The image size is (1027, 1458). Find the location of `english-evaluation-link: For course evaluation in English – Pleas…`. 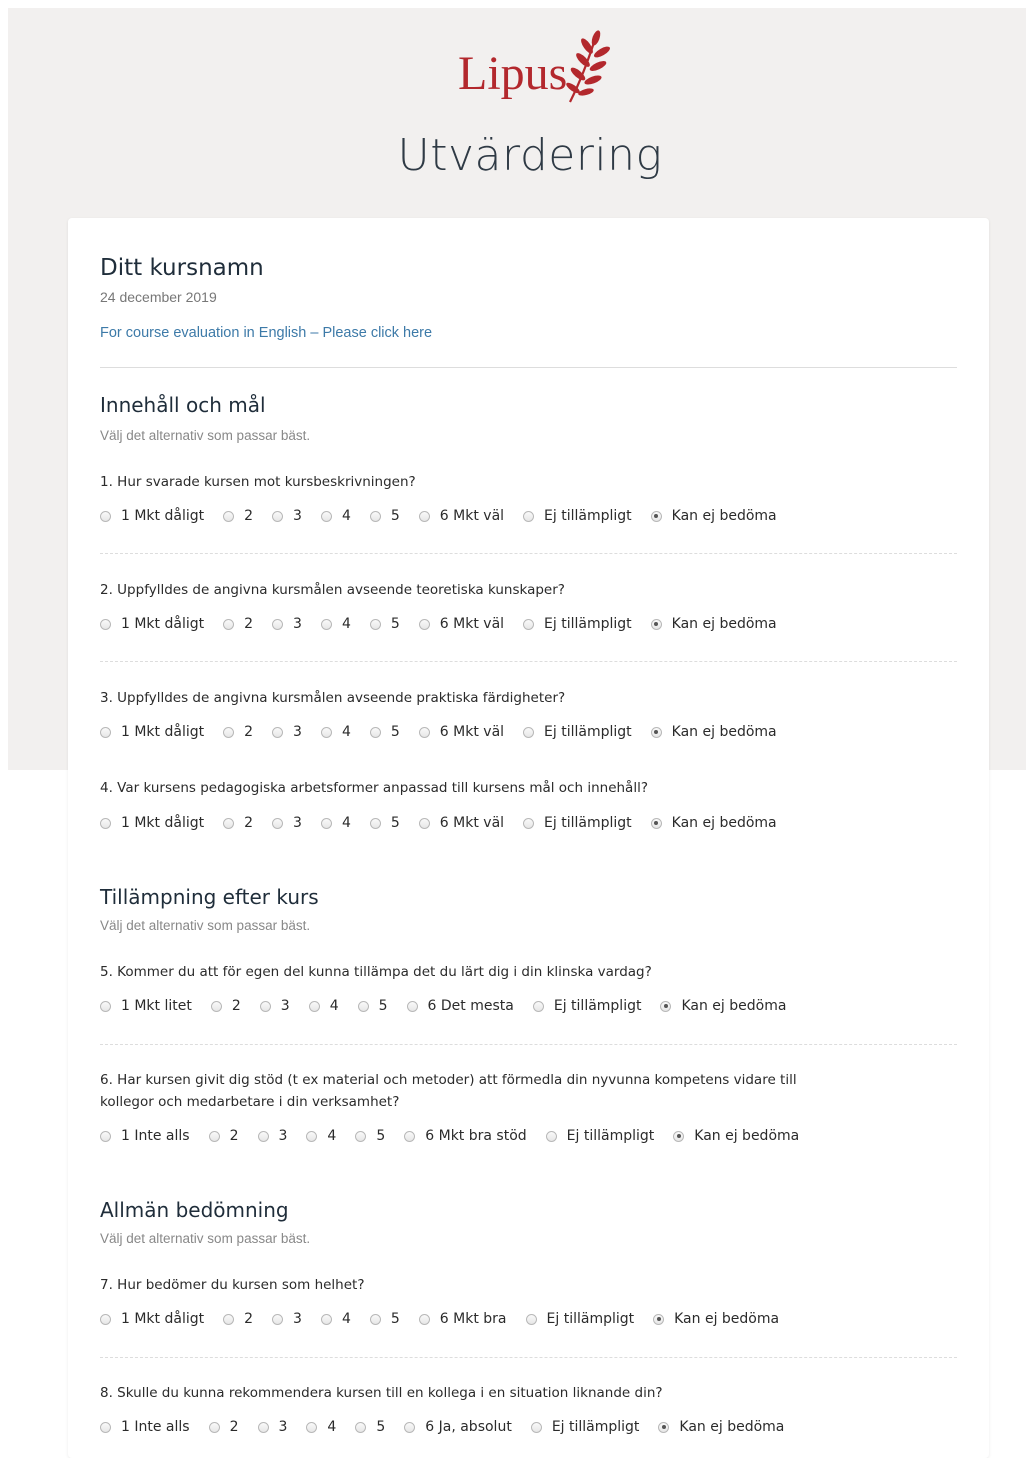

english-evaluation-link: For course evaluation in English – Pleas… is located at coordinates (266, 333).